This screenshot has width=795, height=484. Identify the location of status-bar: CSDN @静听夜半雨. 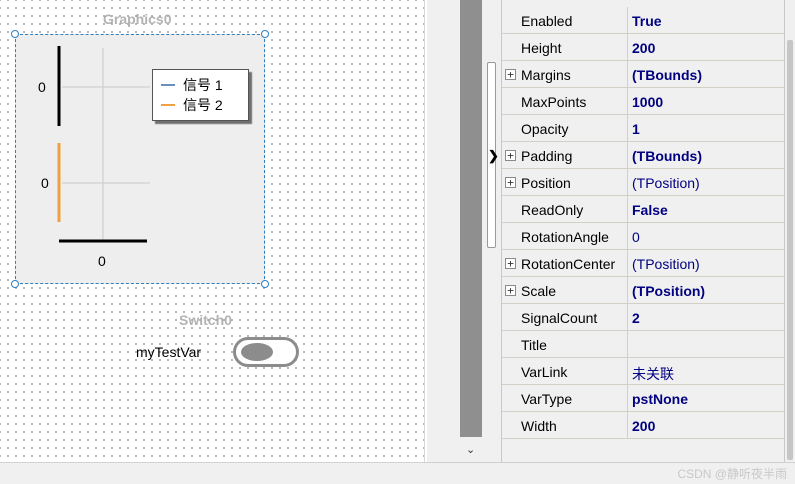
(397, 473).